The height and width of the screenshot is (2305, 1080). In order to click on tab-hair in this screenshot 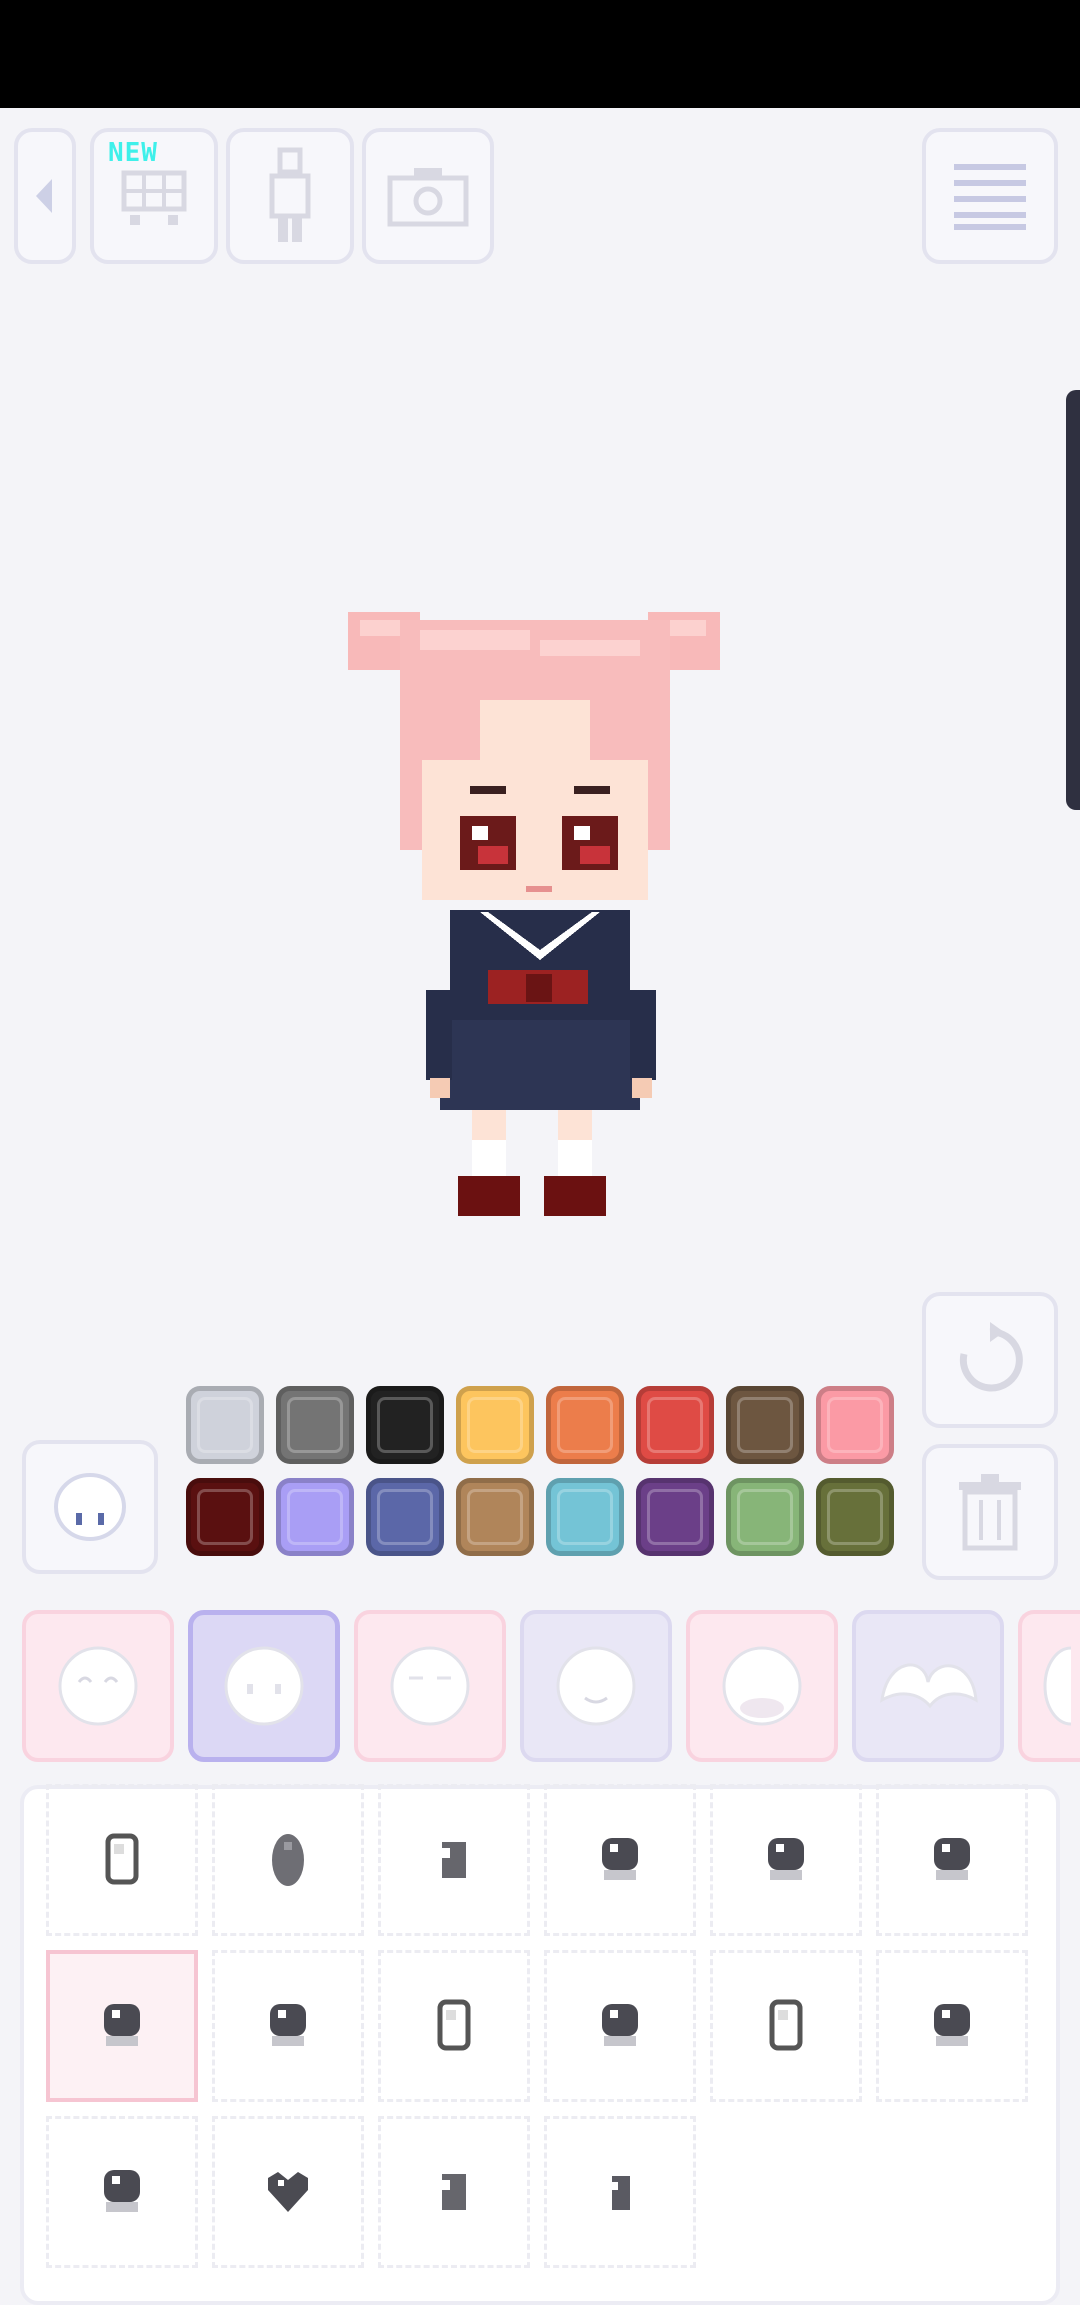, I will do `click(928, 1686)`.